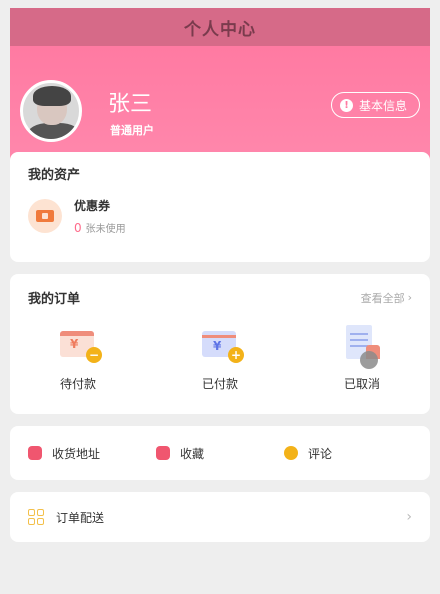  What do you see at coordinates (346, 105) in the screenshot?
I see `info-icon: !` at bounding box center [346, 105].